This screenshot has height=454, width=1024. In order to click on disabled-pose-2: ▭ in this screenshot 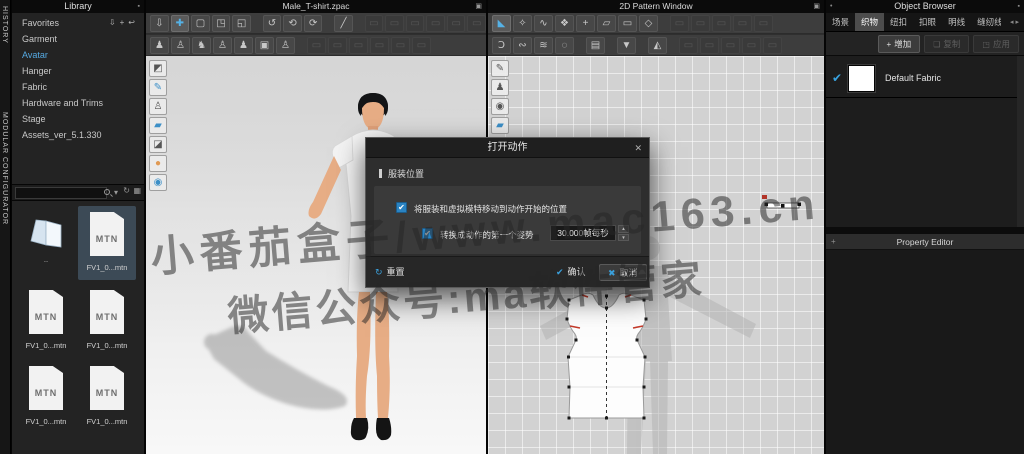, I will do `click(337, 45)`.